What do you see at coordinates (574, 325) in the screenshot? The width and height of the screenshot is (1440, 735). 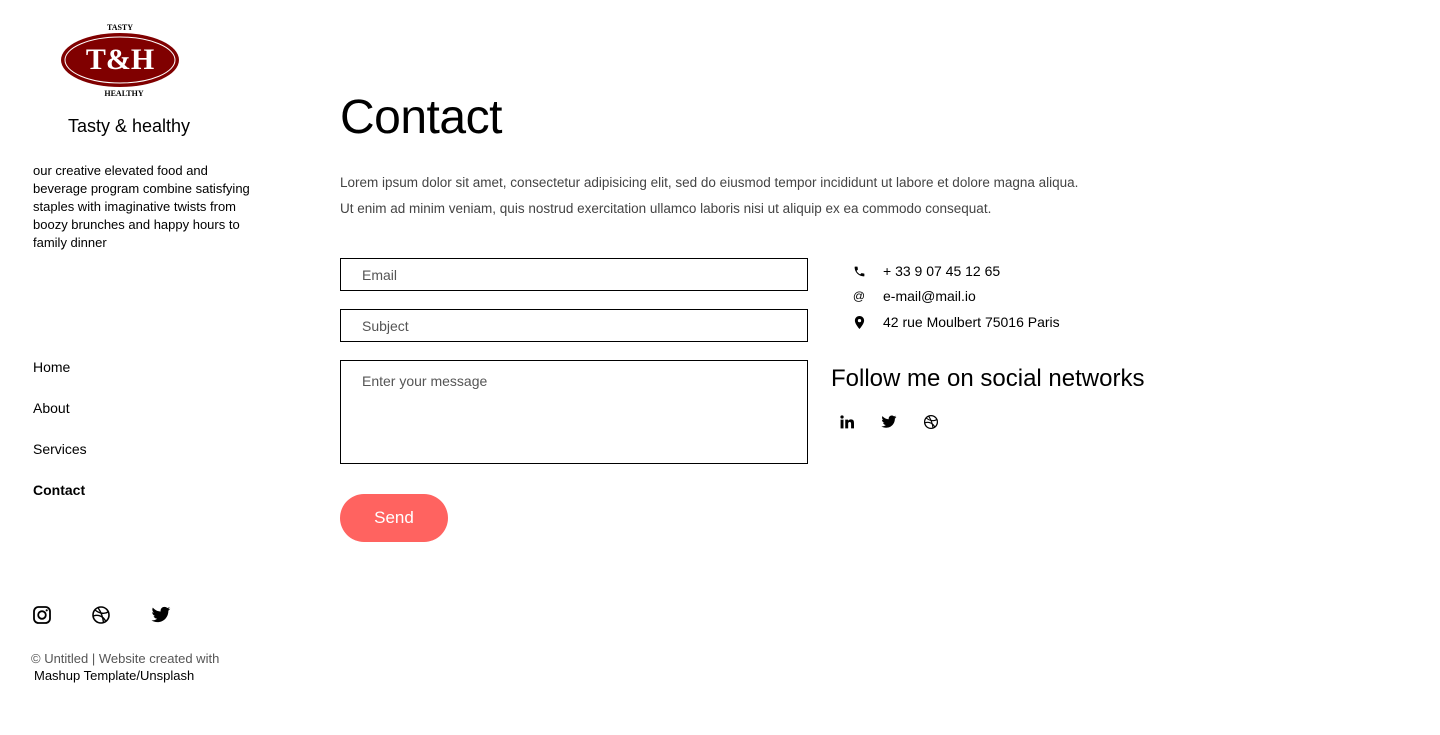 I see `subject-field` at bounding box center [574, 325].